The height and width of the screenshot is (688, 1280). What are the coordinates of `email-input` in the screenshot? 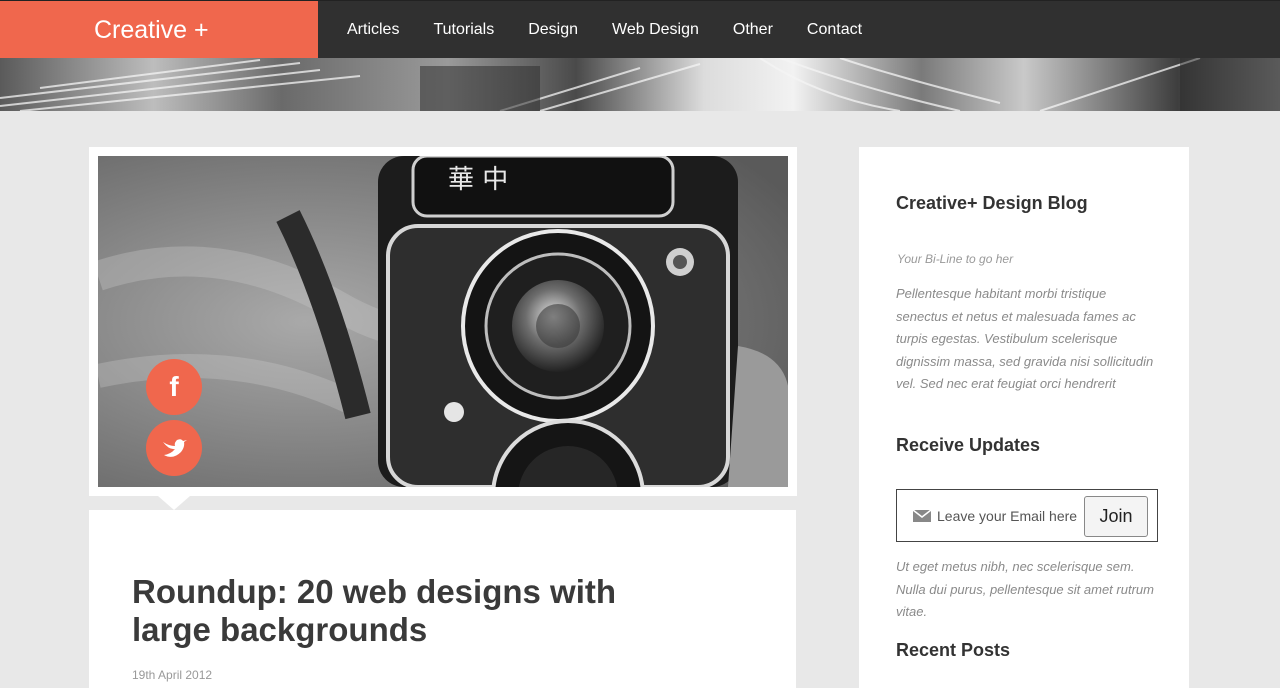 It's located at (1007, 516).